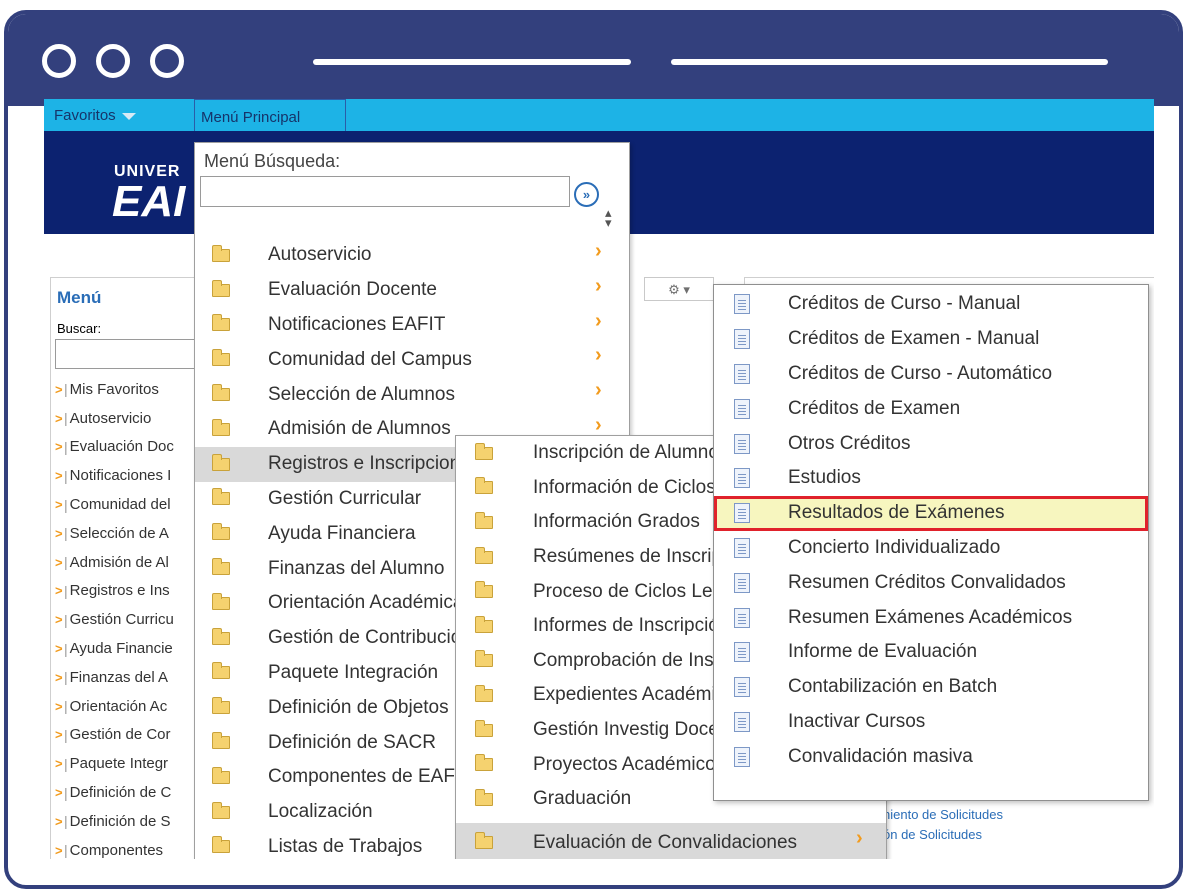 This screenshot has height=891, width=1185. What do you see at coordinates (412, 255) in the screenshot?
I see `main-menu-item: Autoservicio ›` at bounding box center [412, 255].